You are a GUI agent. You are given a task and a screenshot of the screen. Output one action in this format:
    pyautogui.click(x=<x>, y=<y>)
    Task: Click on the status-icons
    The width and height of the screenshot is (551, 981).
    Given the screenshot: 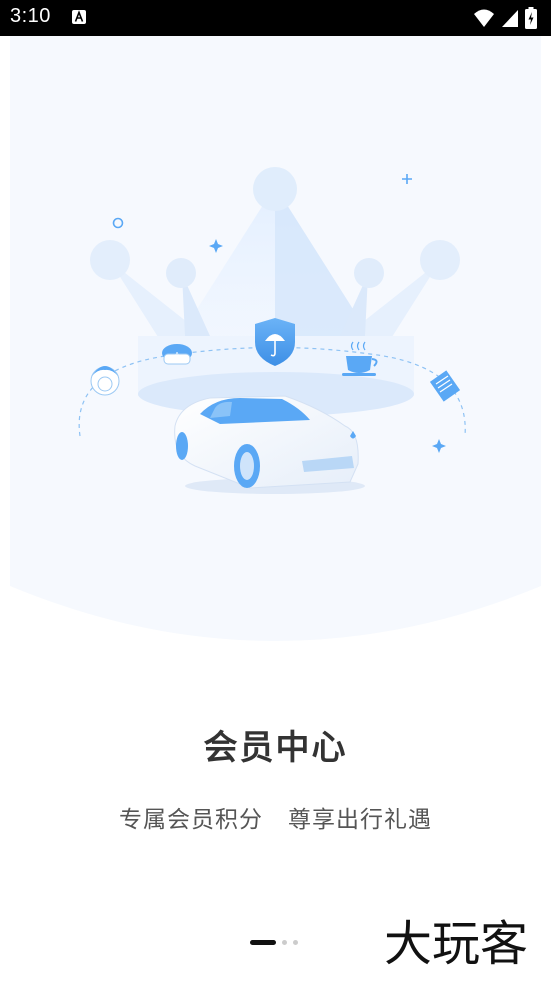 What is the action you would take?
    pyautogui.click(x=505, y=18)
    